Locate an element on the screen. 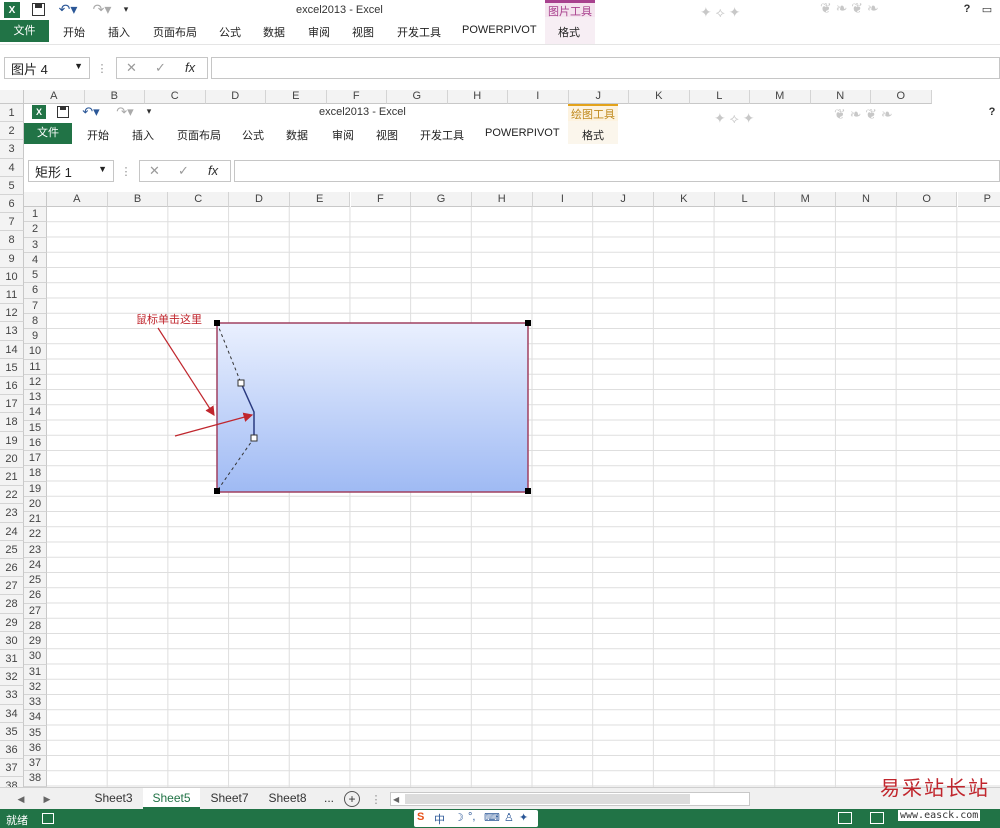  watermark-logo: 易采站长站 is located at coordinates (935, 788).